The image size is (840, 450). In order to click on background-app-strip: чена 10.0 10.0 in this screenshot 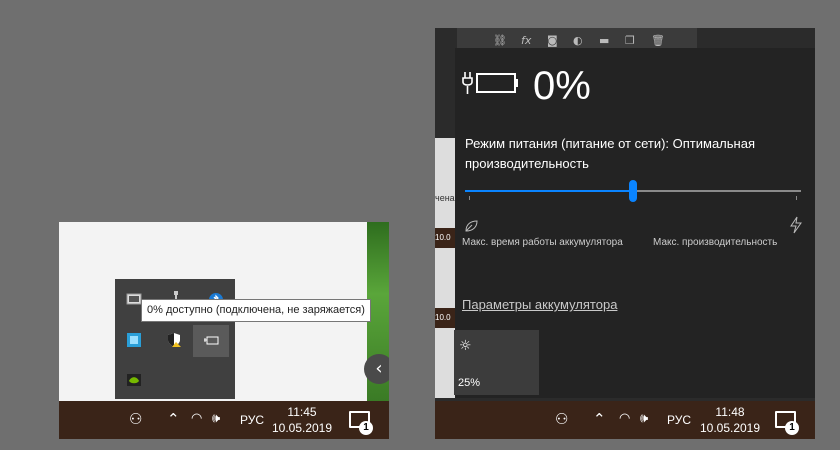, I will do `click(445, 268)`.